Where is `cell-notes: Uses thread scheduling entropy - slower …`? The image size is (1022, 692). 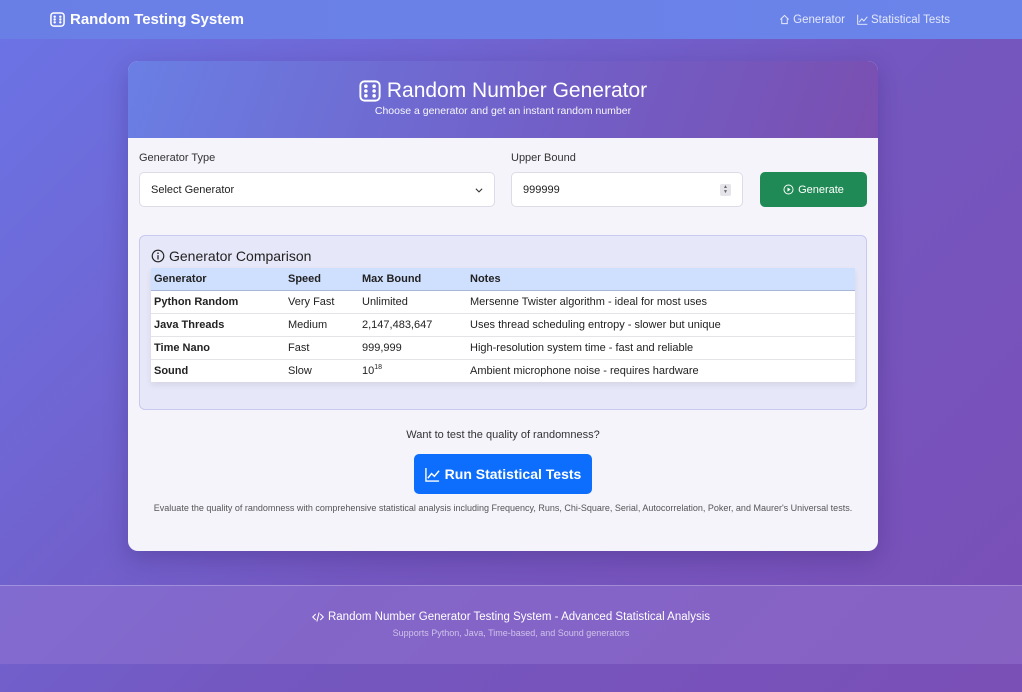 cell-notes: Uses thread scheduling entropy - slower … is located at coordinates (661, 324).